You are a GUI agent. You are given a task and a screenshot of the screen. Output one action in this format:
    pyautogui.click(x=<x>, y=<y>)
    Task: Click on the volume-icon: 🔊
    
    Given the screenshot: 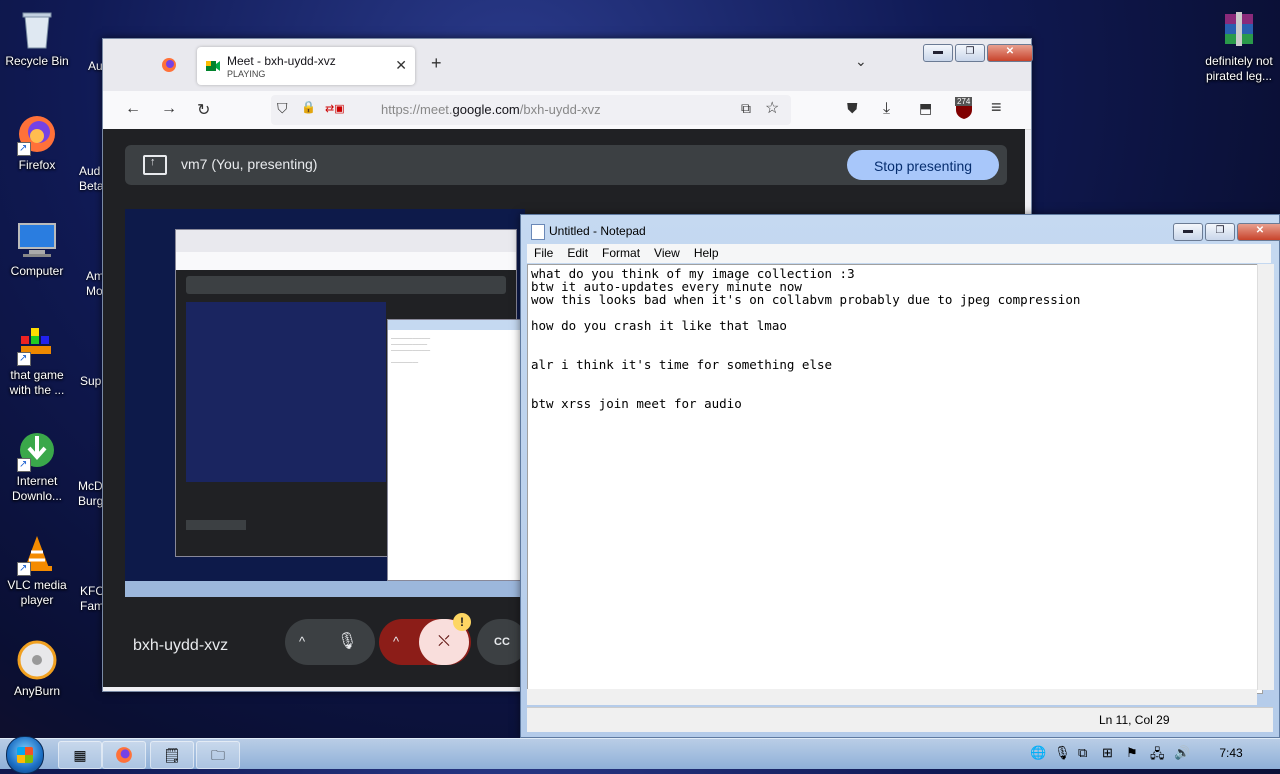 What is the action you would take?
    pyautogui.click(x=1182, y=753)
    